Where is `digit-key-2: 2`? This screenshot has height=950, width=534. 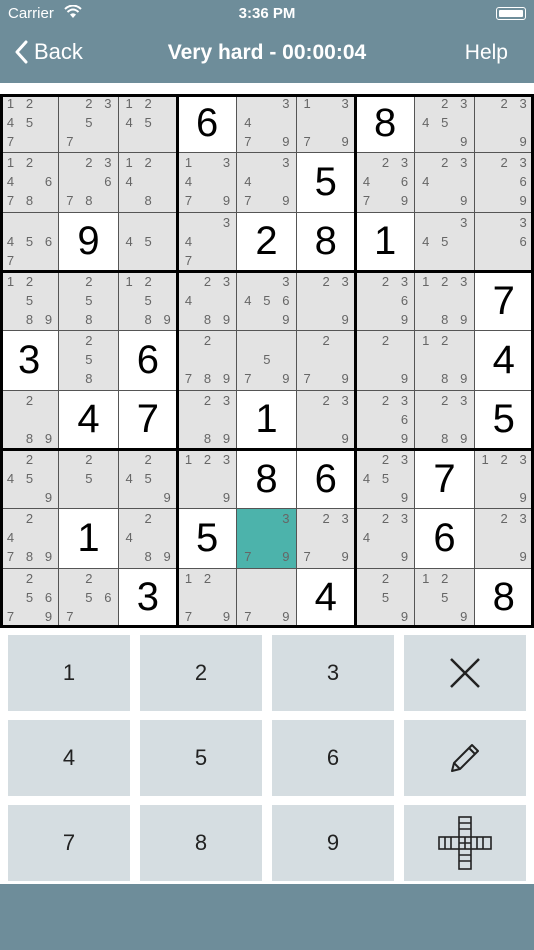
digit-key-2: 2 is located at coordinates (201, 673).